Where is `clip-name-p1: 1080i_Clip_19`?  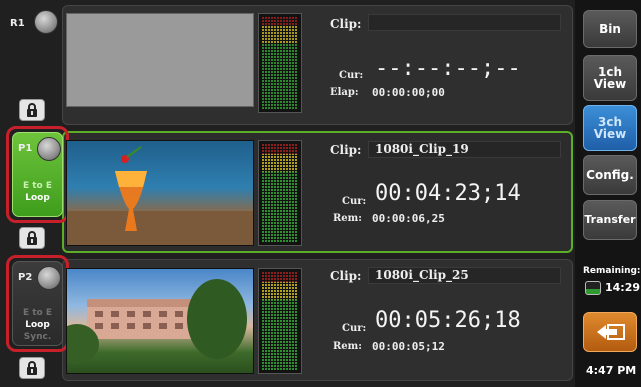
clip-name-p1: 1080i_Clip_19 is located at coordinates (464, 149).